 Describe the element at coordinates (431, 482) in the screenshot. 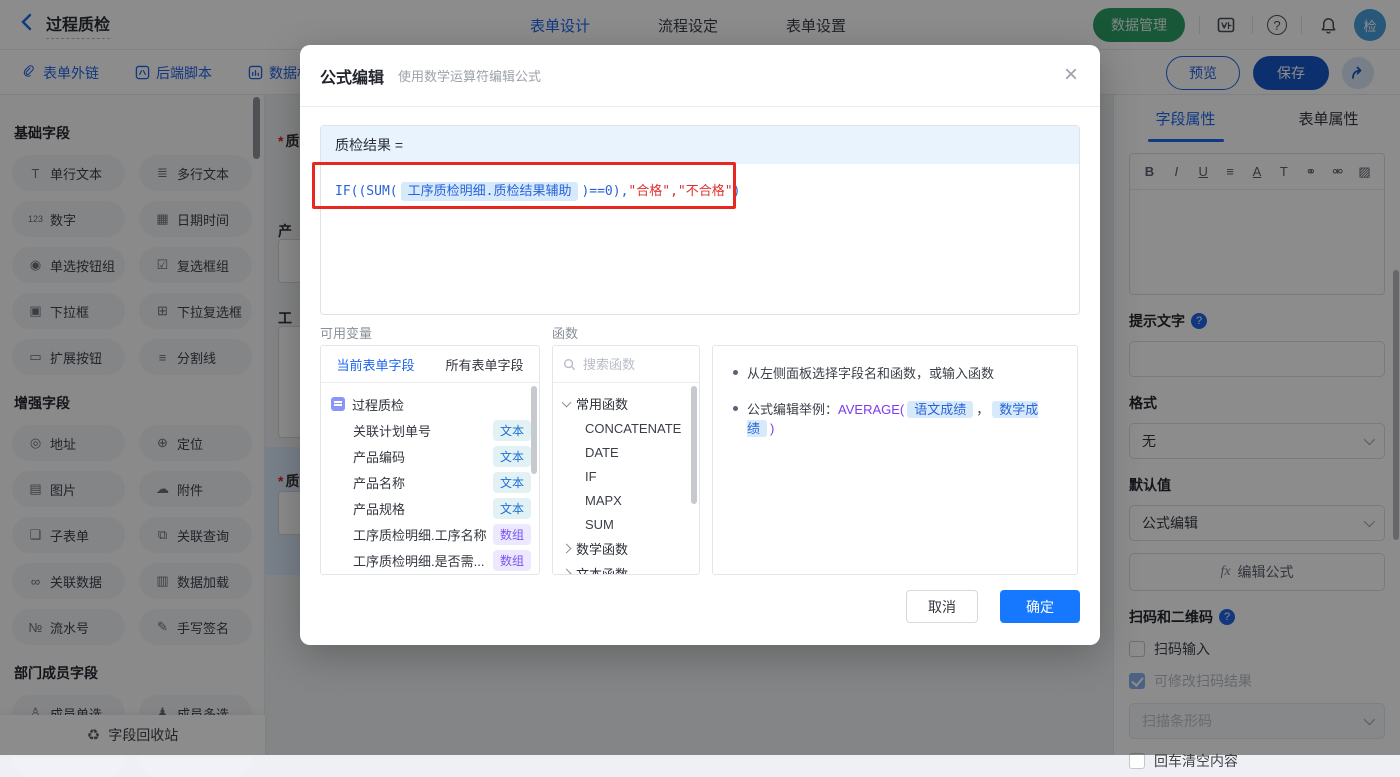

I see `variable-row: 产品名称文本` at that location.